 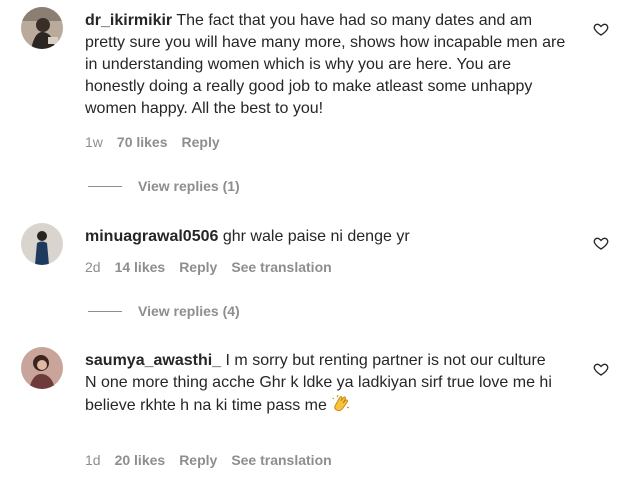 What do you see at coordinates (94, 142) in the screenshot?
I see `comment-time: 1w` at bounding box center [94, 142].